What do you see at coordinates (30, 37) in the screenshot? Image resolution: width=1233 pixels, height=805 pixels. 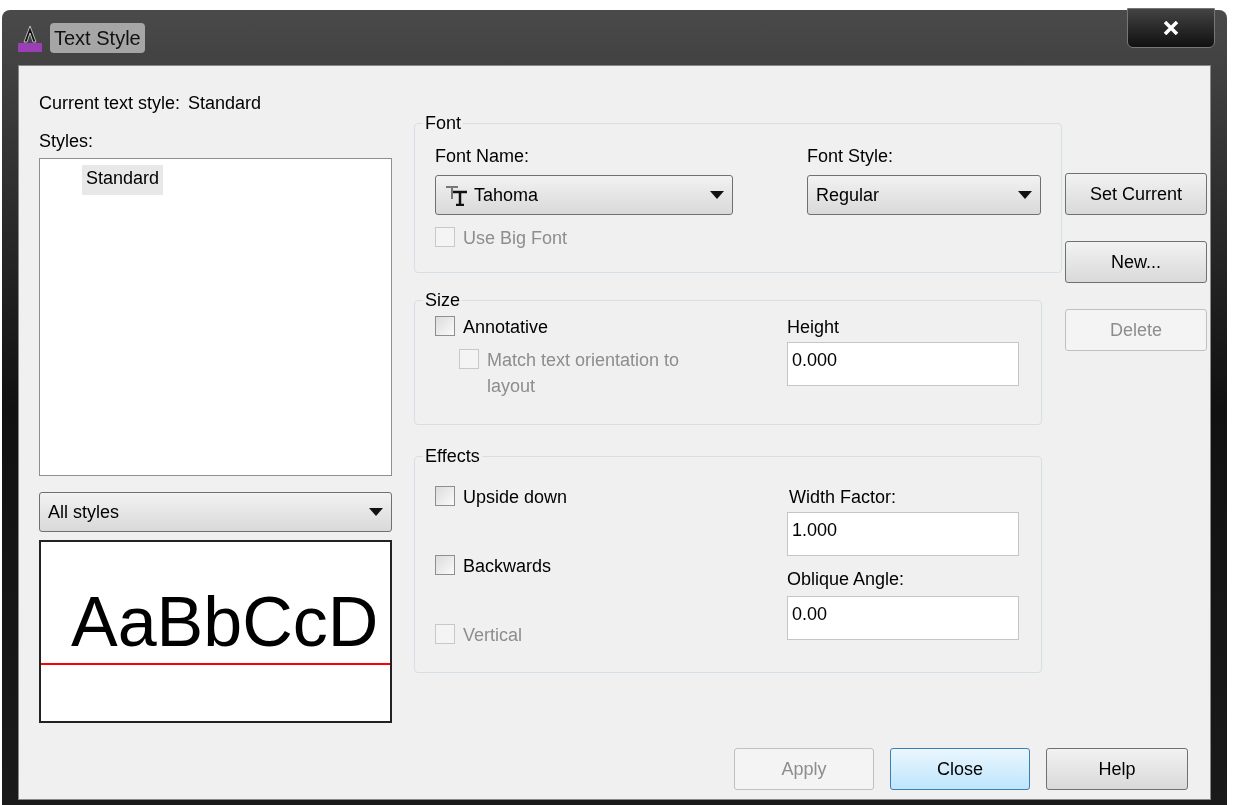 I see `app-icon` at bounding box center [30, 37].